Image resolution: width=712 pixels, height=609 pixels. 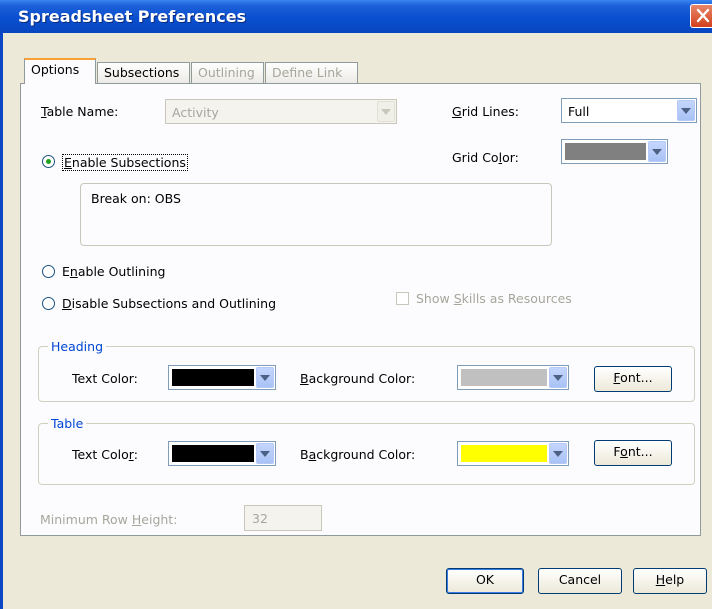 What do you see at coordinates (358, 454) in the screenshot?
I see `table-bg-color-label: Background Color:` at bounding box center [358, 454].